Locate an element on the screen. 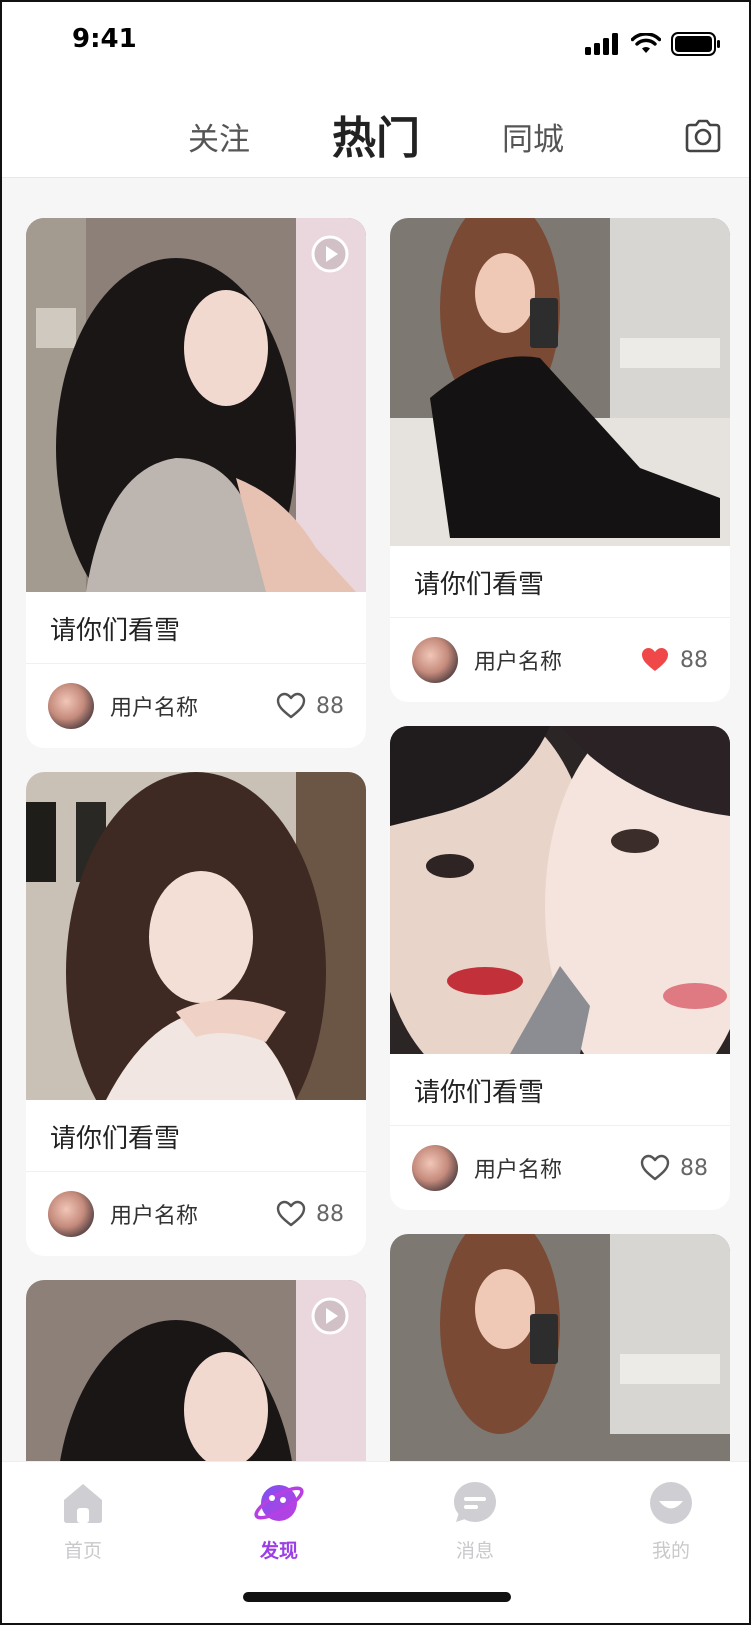  battery-icon is located at coordinates (695, 44).